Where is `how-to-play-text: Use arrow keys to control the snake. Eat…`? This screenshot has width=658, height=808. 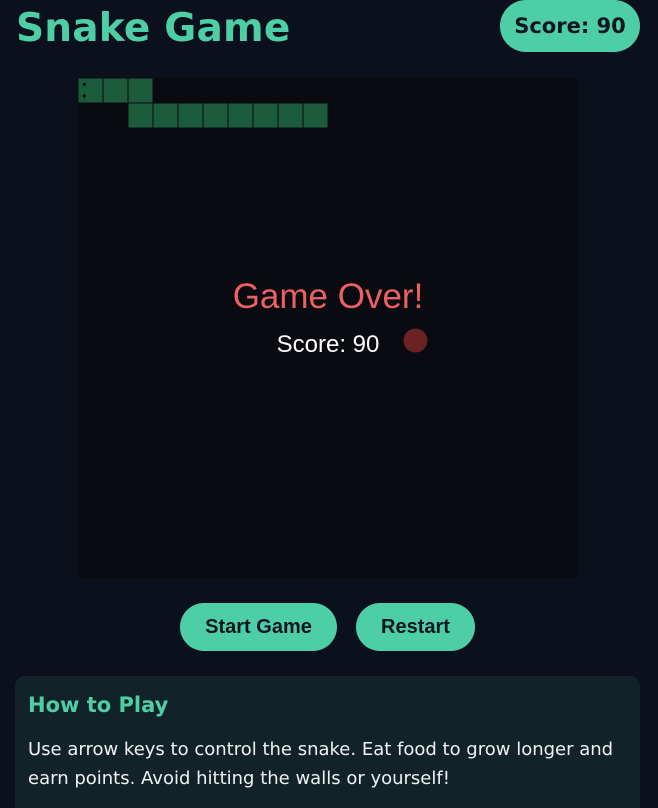
how-to-play-text: Use arrow keys to control the snake. Eat… is located at coordinates (321, 764).